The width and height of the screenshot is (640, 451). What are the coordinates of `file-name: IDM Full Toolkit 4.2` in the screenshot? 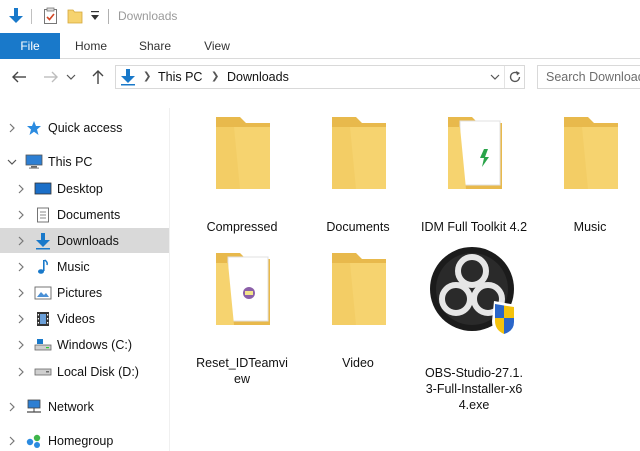 It's located at (474, 227).